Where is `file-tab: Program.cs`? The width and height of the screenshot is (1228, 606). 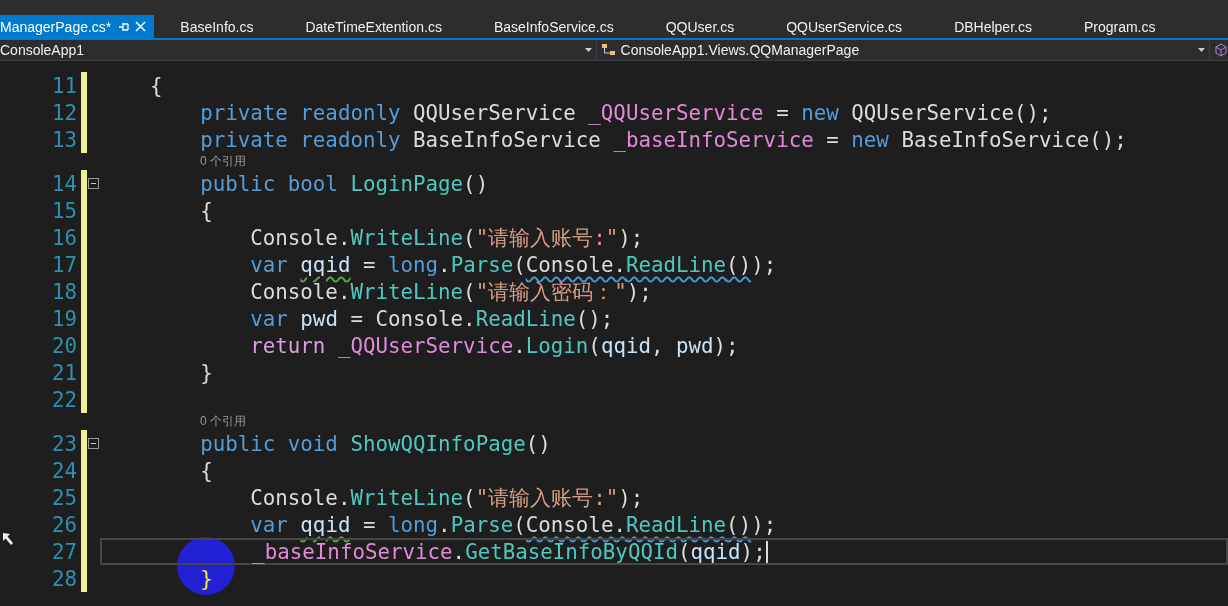
file-tab: Program.cs is located at coordinates (1119, 26).